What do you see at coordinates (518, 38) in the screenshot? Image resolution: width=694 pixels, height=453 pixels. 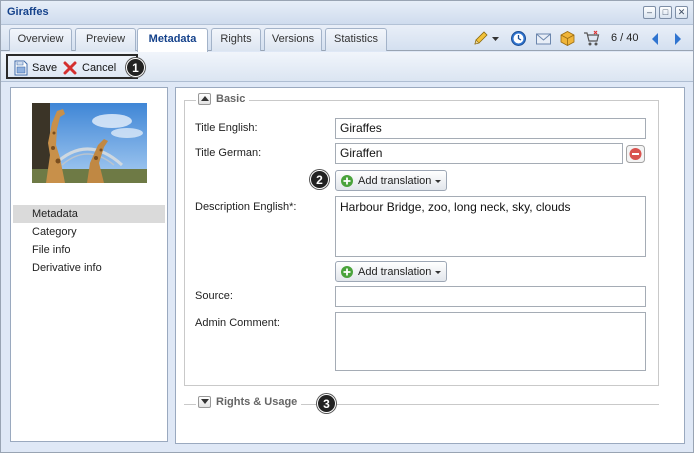 I see `clock-icon` at bounding box center [518, 38].